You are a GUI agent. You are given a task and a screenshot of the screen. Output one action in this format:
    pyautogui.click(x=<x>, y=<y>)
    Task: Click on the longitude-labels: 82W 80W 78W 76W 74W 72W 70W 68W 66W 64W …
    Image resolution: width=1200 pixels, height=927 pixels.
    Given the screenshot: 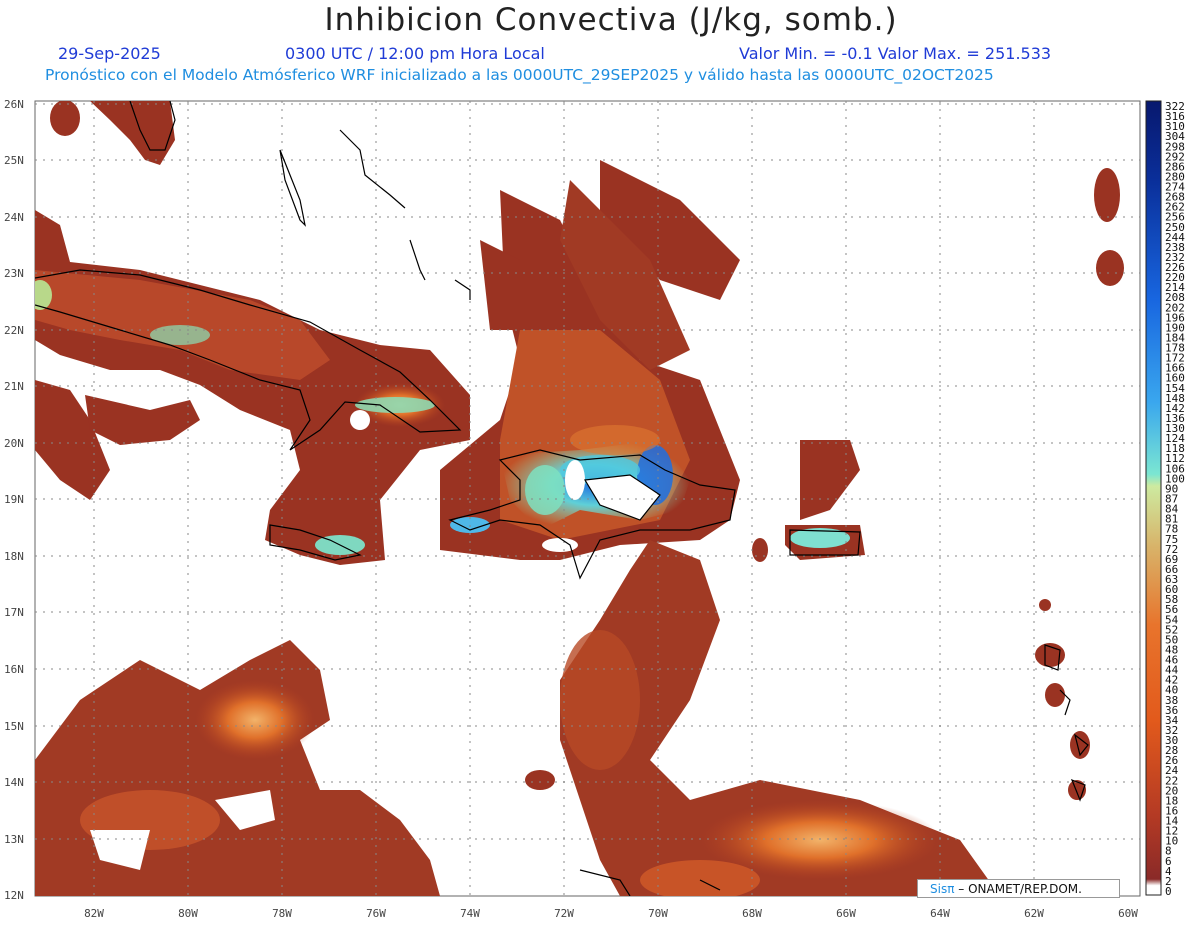 What is the action you would take?
    pyautogui.click(x=611, y=913)
    